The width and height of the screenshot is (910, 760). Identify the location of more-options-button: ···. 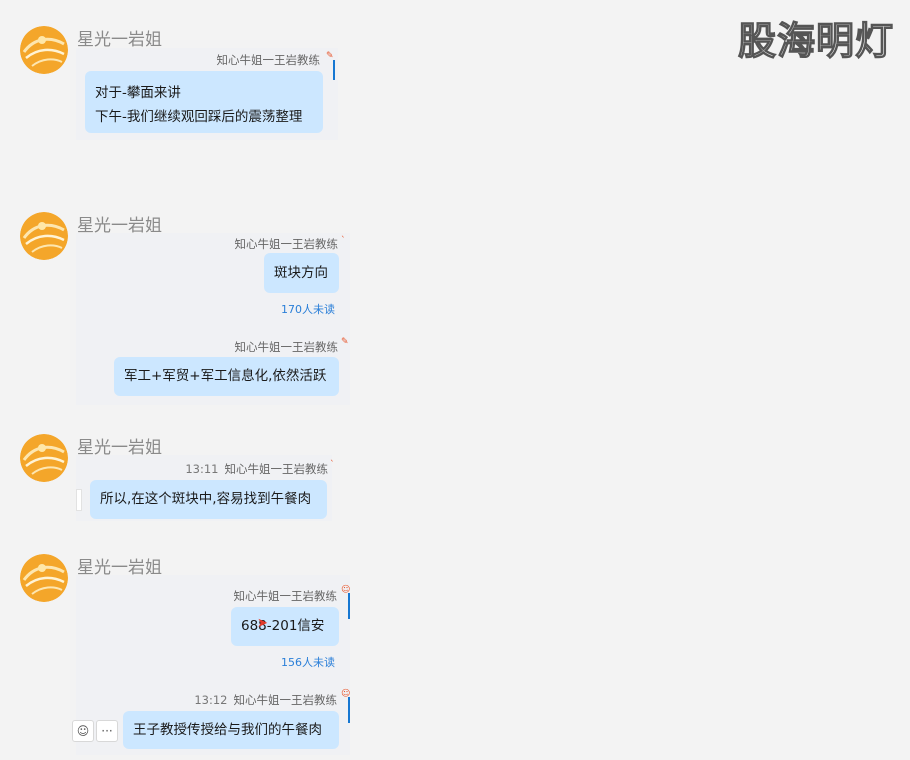
(107, 731).